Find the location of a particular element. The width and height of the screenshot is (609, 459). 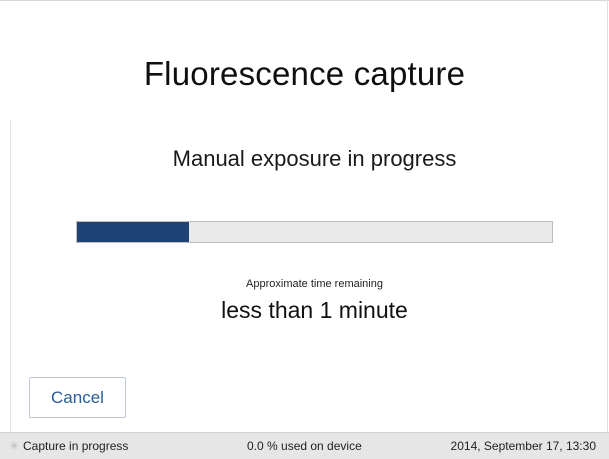

top-border is located at coordinates (304, 0).